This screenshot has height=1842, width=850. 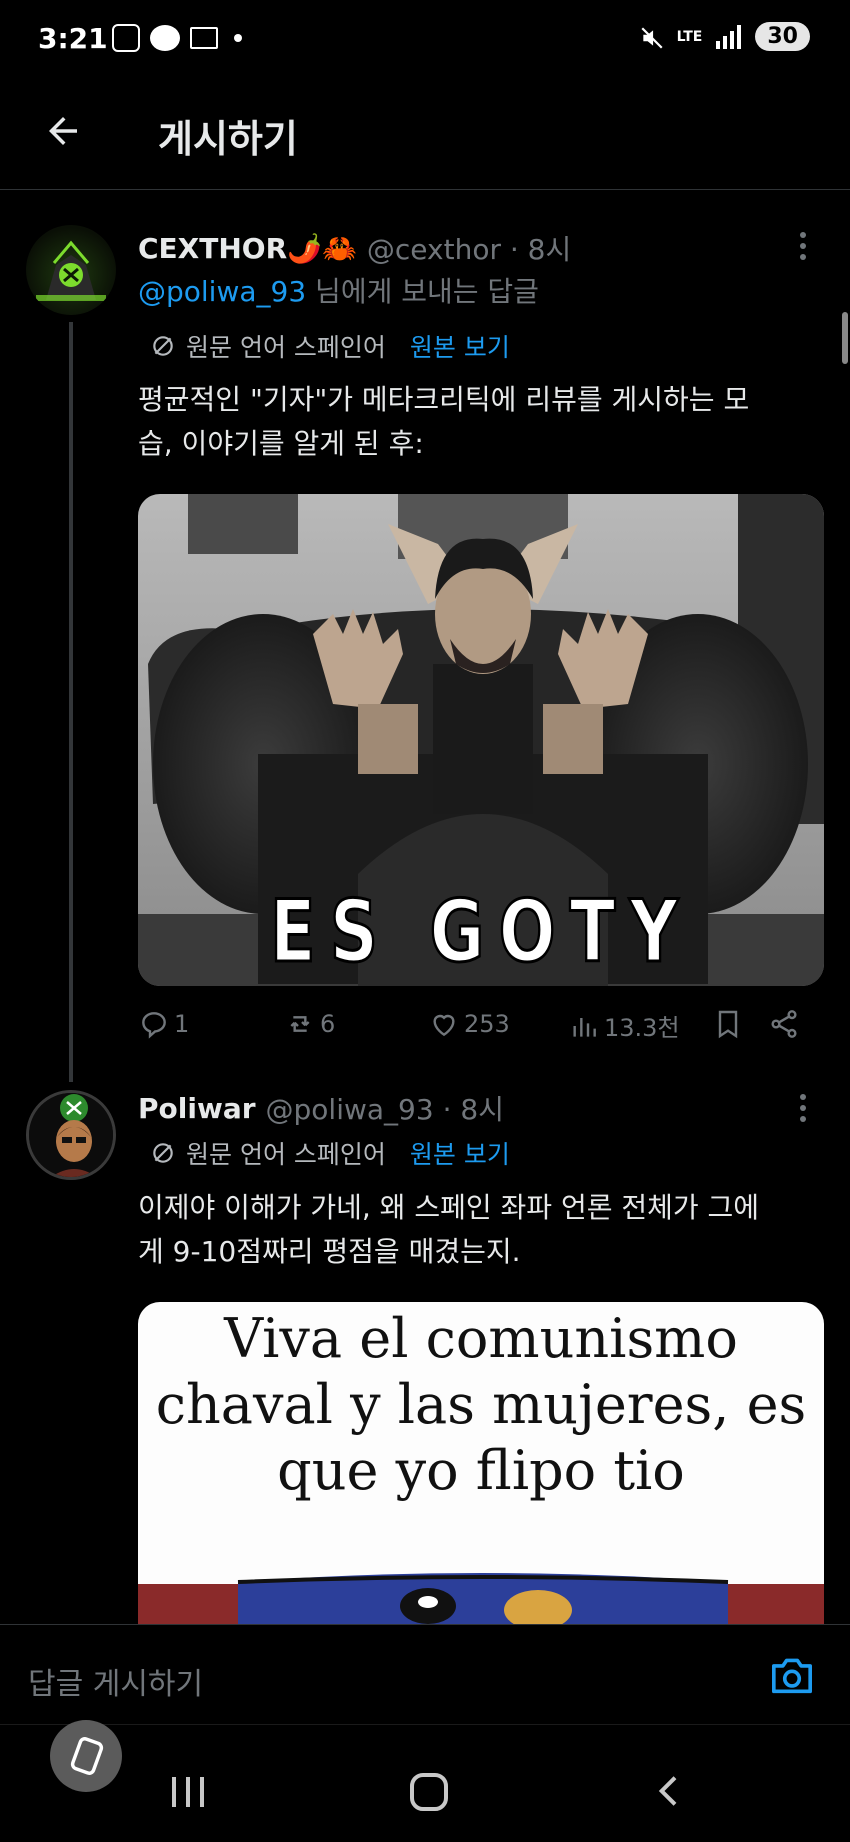 What do you see at coordinates (782, 36) in the screenshot?
I see `battery-level: 30` at bounding box center [782, 36].